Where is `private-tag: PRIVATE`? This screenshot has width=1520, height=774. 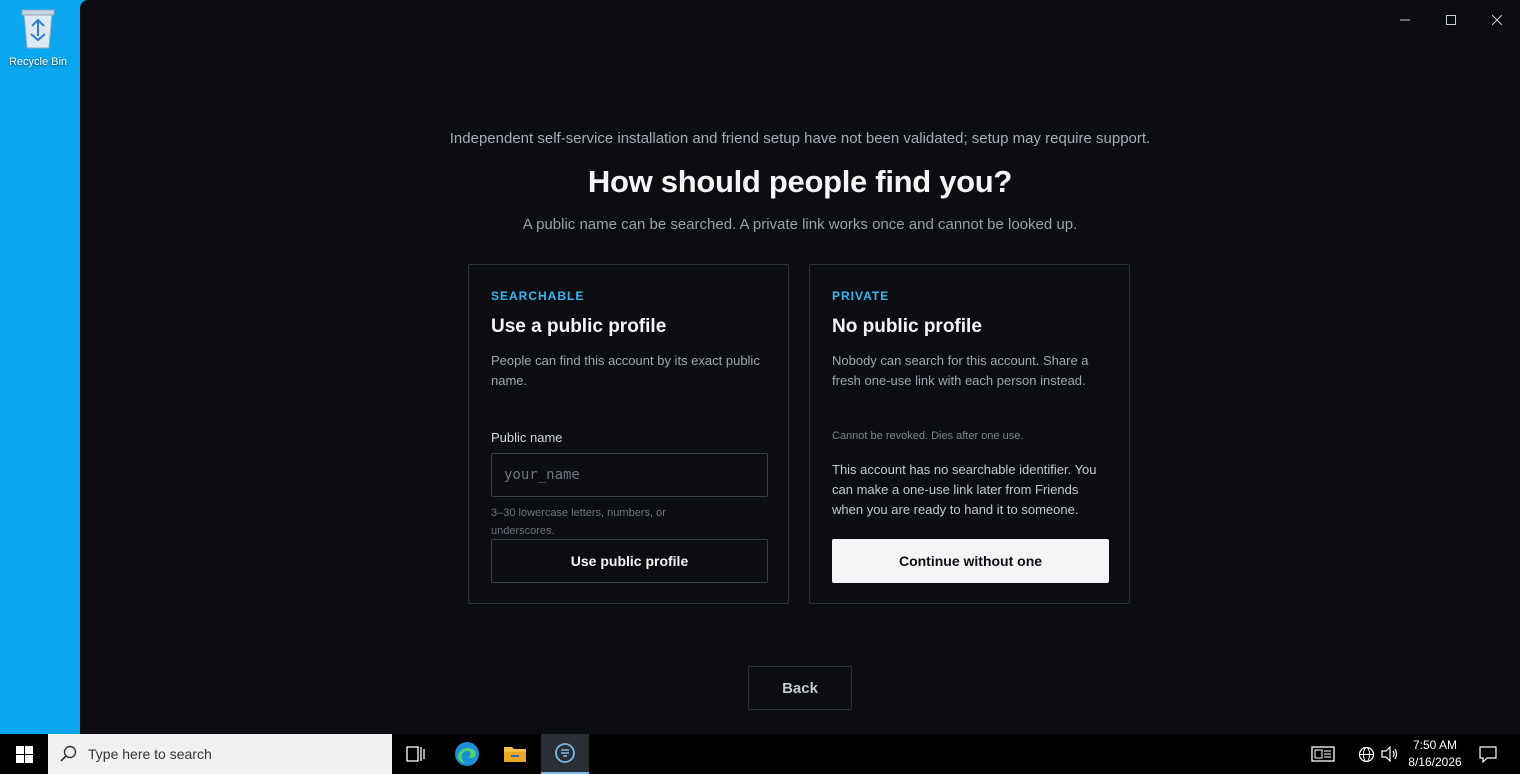 private-tag: PRIVATE is located at coordinates (861, 296).